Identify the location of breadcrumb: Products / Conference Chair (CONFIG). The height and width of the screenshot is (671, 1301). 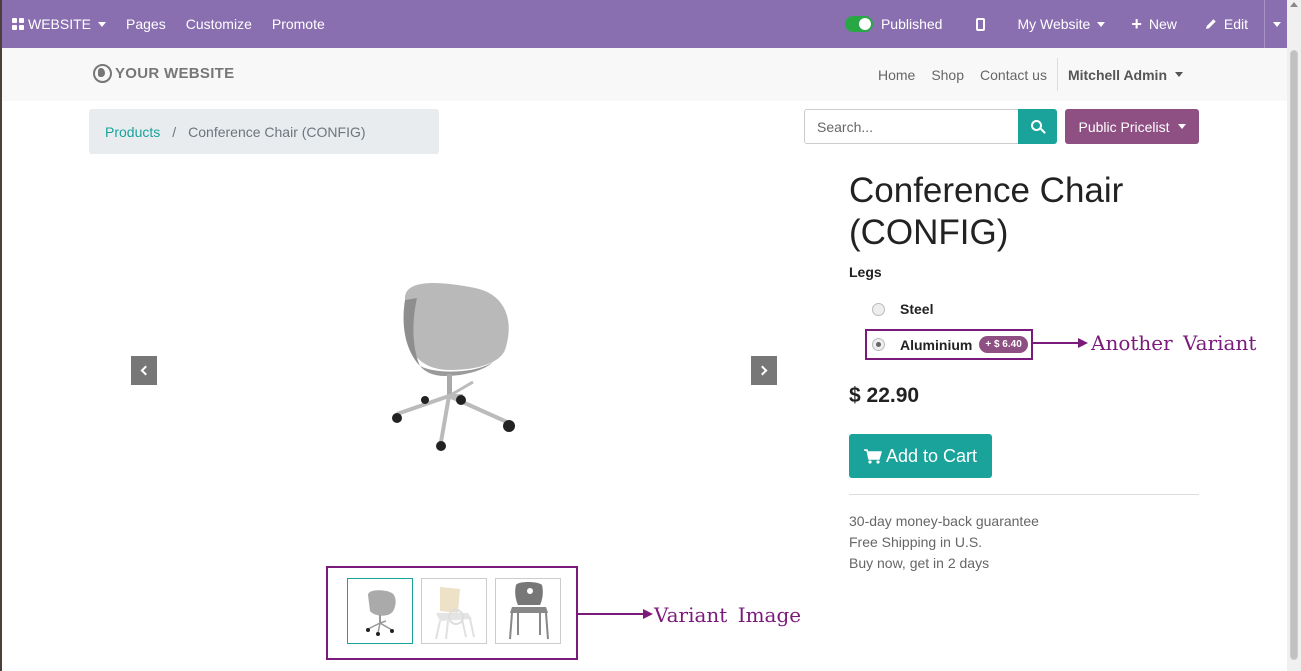
(264, 131).